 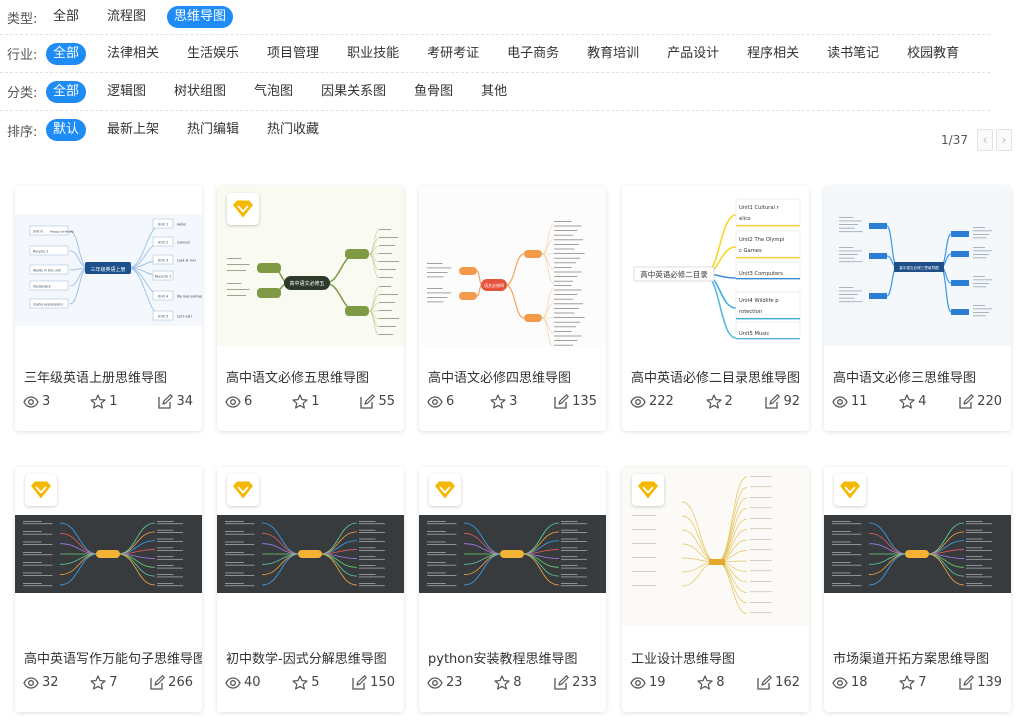 I want to click on view-count: 23, so click(x=445, y=682).